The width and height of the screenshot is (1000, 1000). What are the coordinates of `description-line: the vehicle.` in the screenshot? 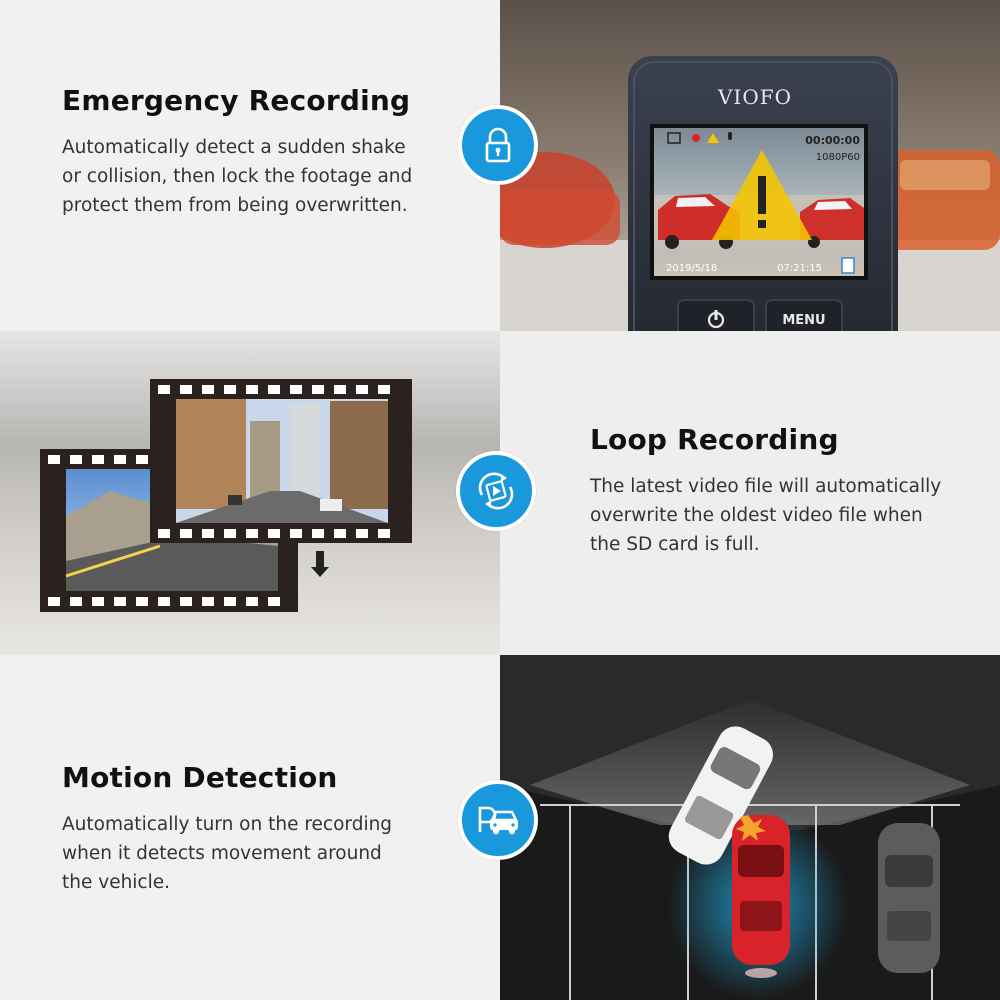 It's located at (116, 882).